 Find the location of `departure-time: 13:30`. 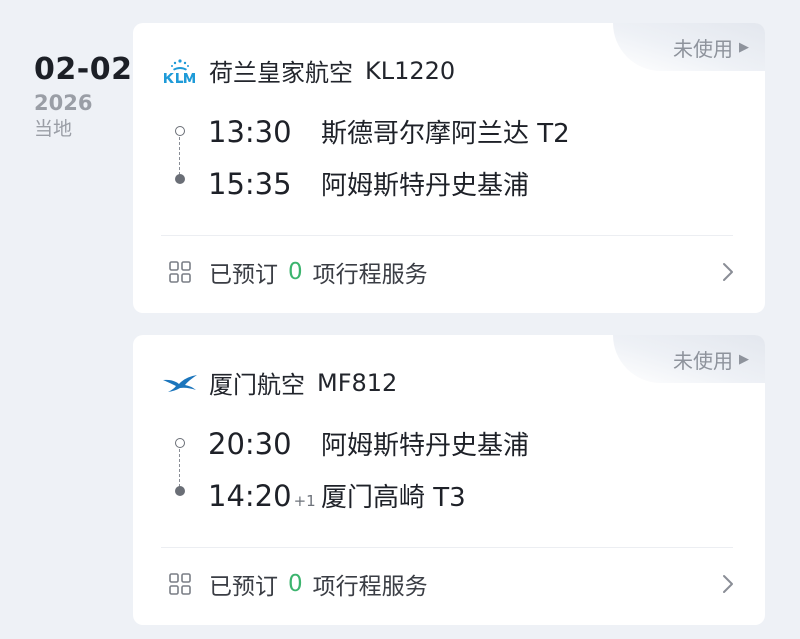

departure-time: 13:30 is located at coordinates (250, 132).